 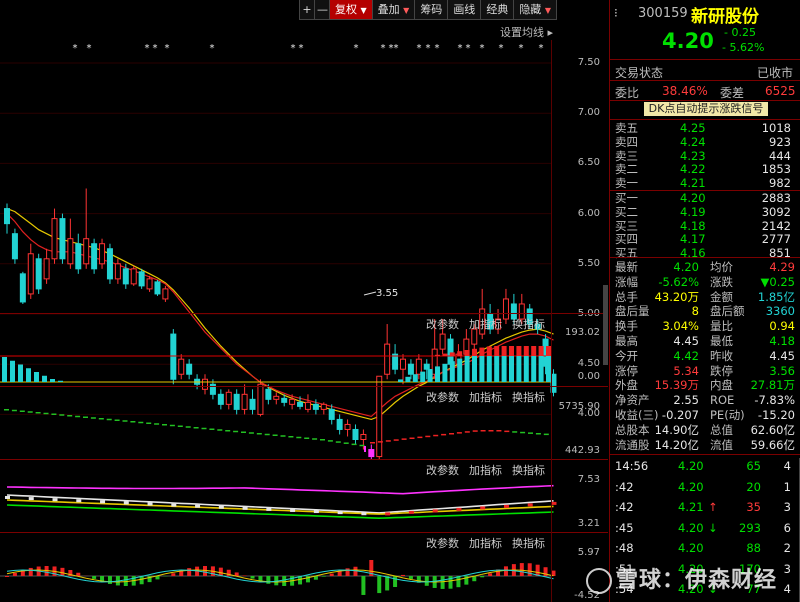 What do you see at coordinates (605, 325) in the screenshot?
I see `scrollbar` at bounding box center [605, 325].